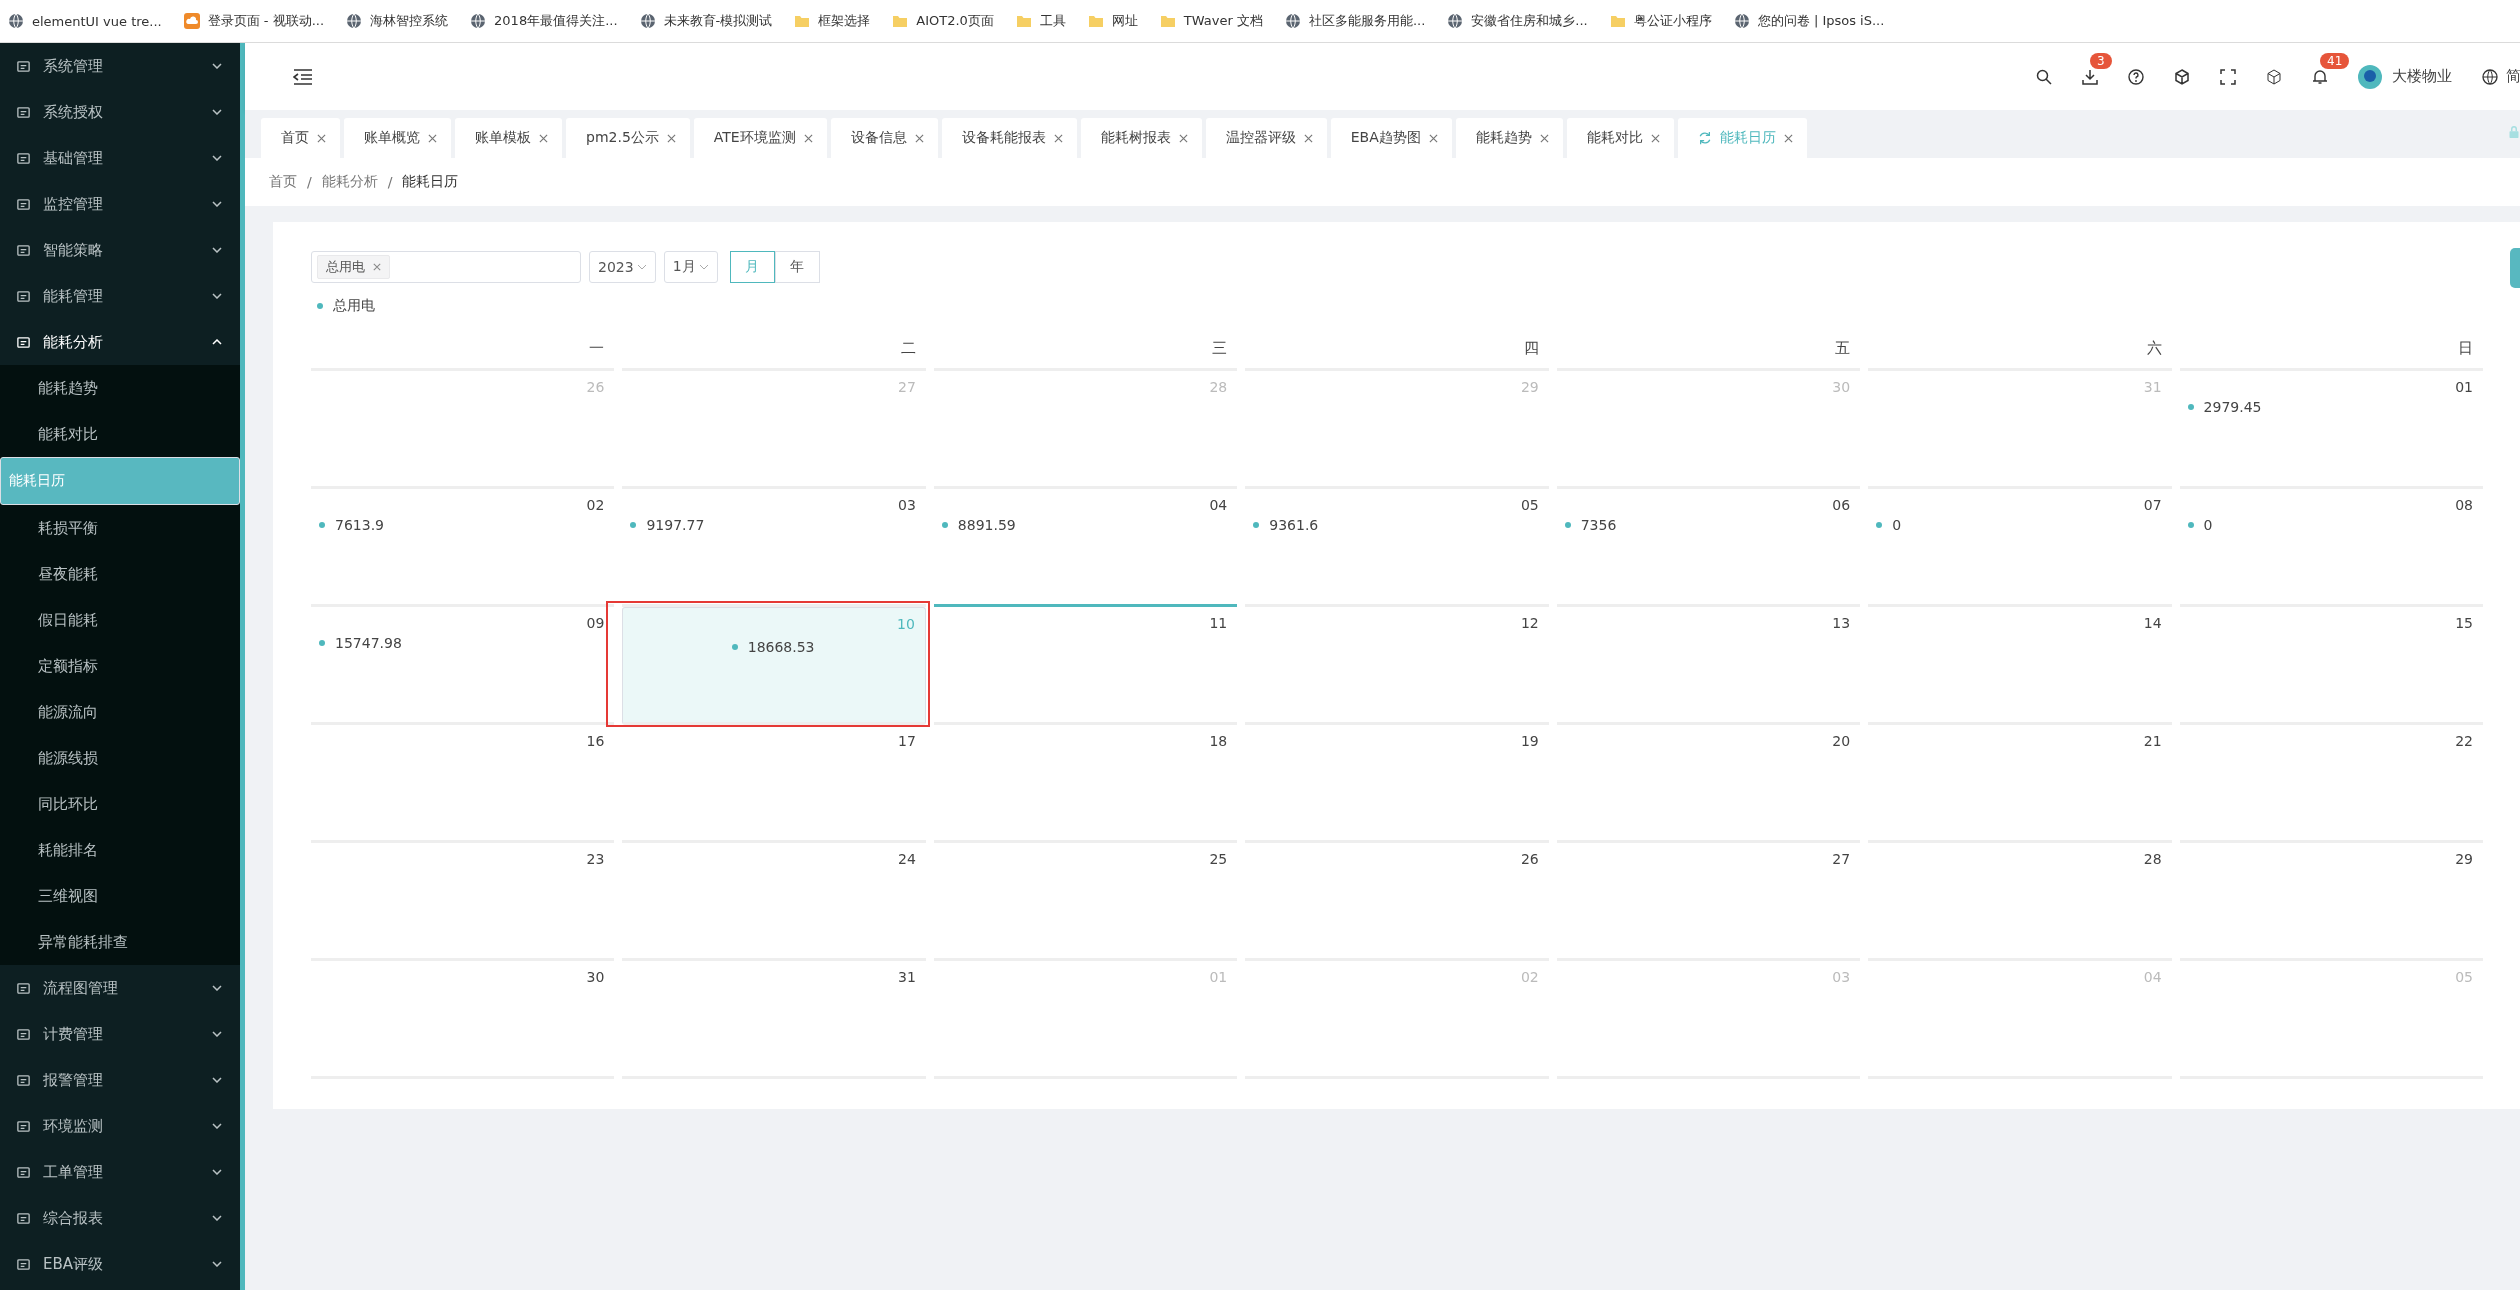 Image resolution: width=2520 pixels, height=1290 pixels. What do you see at coordinates (300, 138) in the screenshot?
I see `page-tab: 首页` at bounding box center [300, 138].